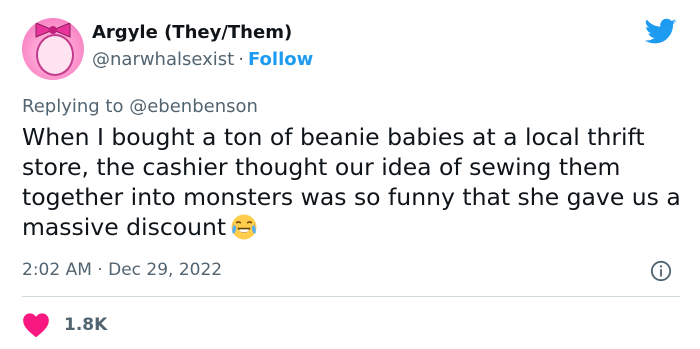 This screenshot has width=700, height=349. Describe the element at coordinates (57, 270) in the screenshot. I see `tweet-time: 2:02 AM` at that location.